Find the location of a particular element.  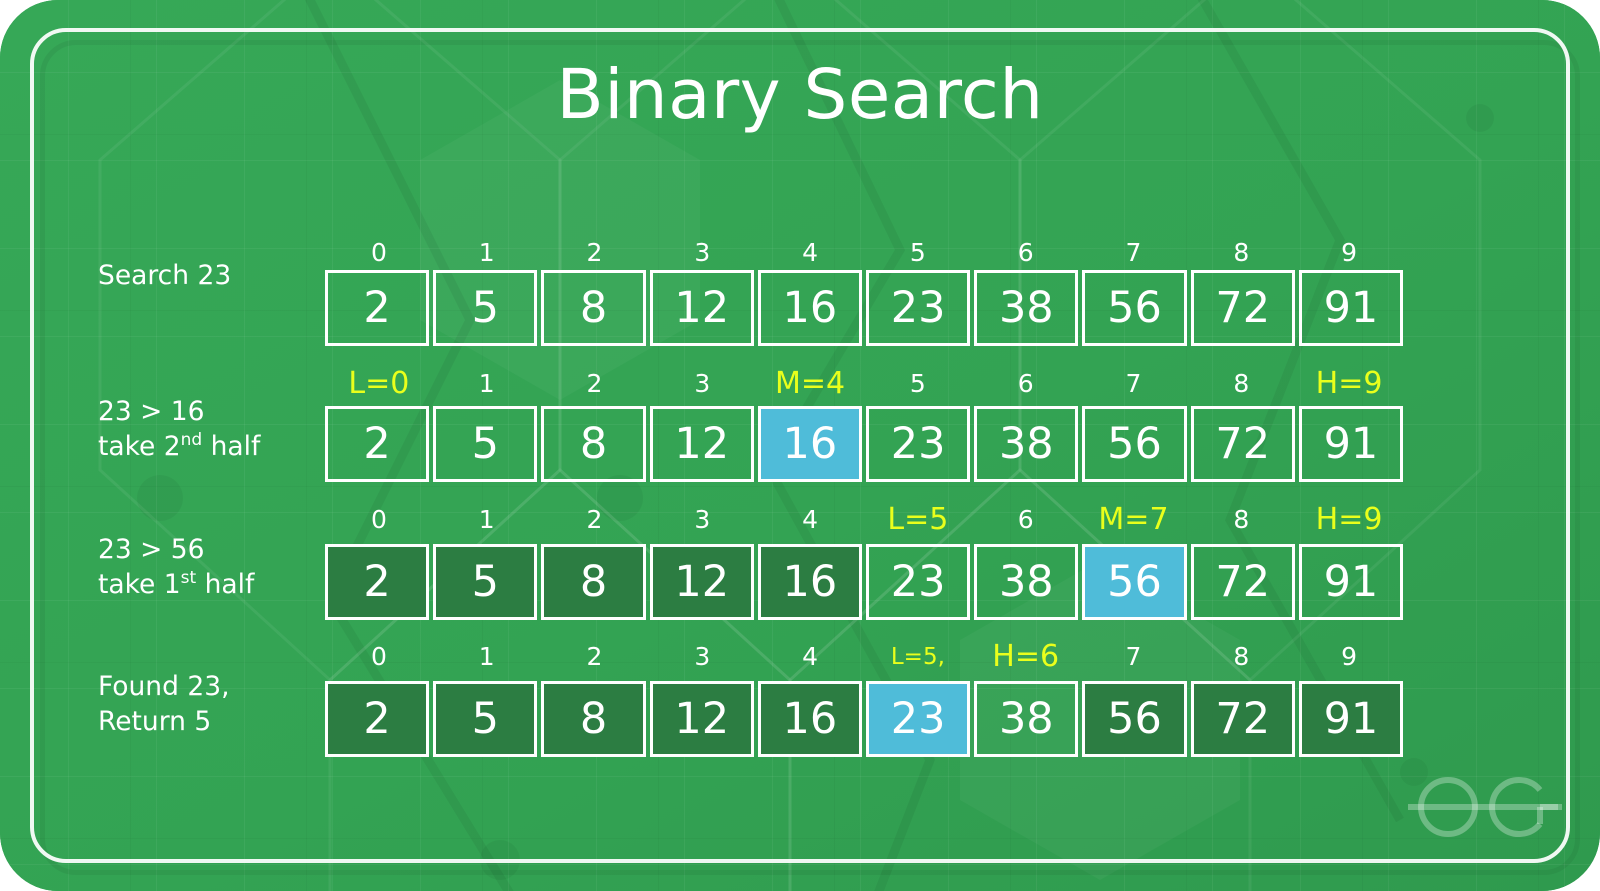

index-strip-initial: 0 1 2 3 4 5 6 7 8 9 is located at coordinates (864, 253).